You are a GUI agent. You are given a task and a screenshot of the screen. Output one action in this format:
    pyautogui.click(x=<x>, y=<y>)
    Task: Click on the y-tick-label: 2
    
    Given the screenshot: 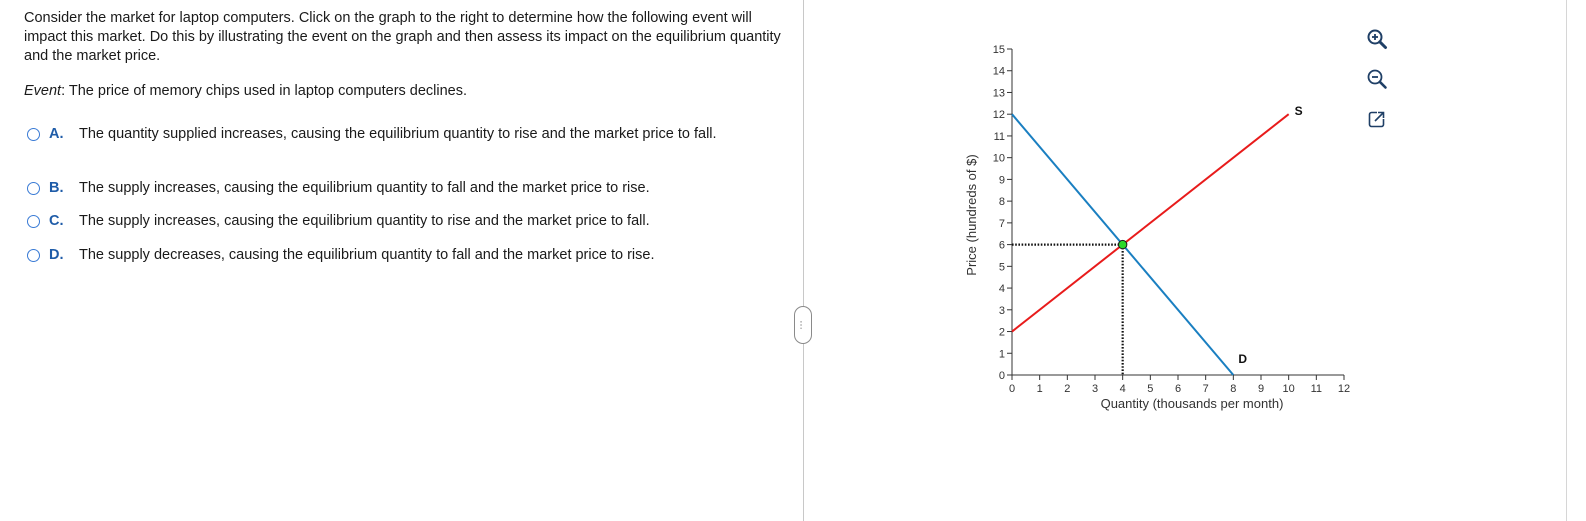 What is the action you would take?
    pyautogui.click(x=1002, y=333)
    